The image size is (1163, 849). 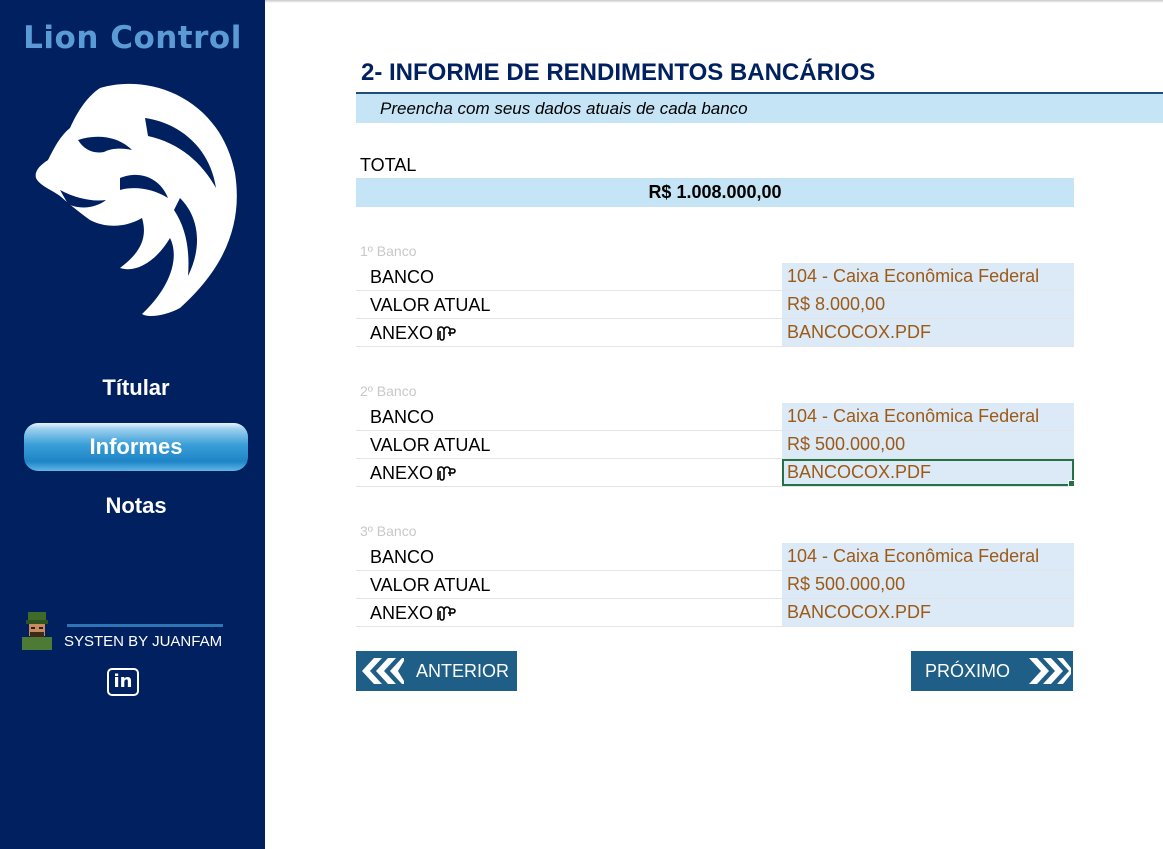 I want to click on credit-text: SYSTEN BY JUANFAM, so click(x=143, y=641).